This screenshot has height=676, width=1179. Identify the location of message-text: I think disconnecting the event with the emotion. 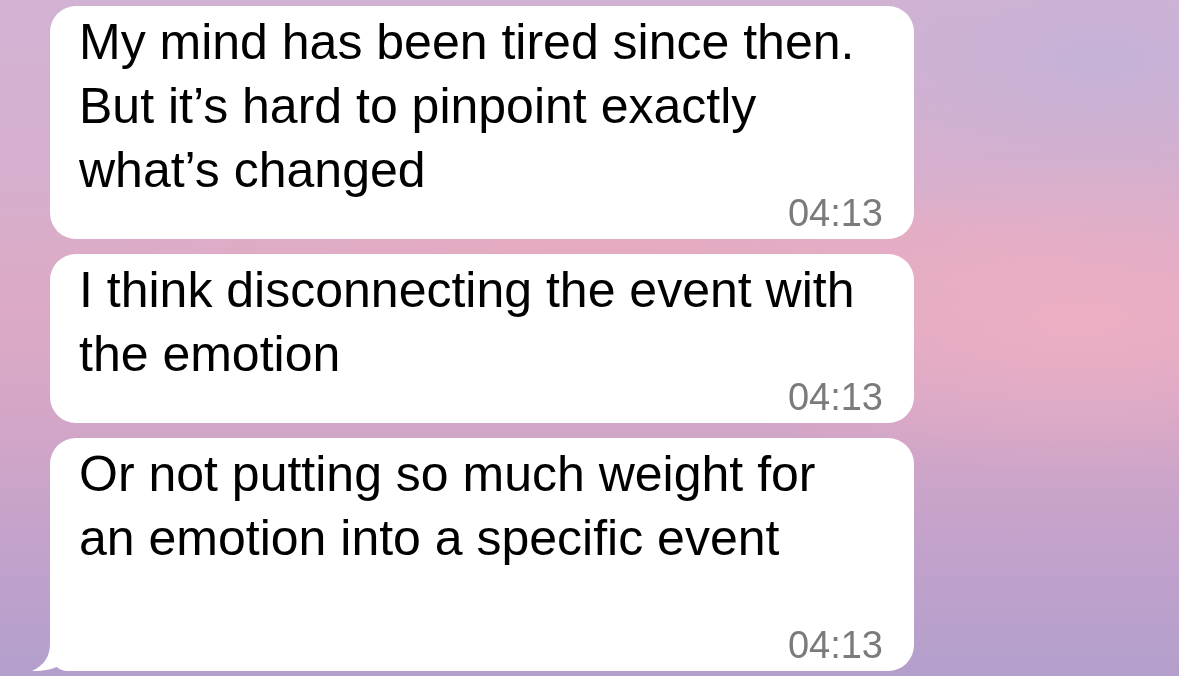
(467, 322).